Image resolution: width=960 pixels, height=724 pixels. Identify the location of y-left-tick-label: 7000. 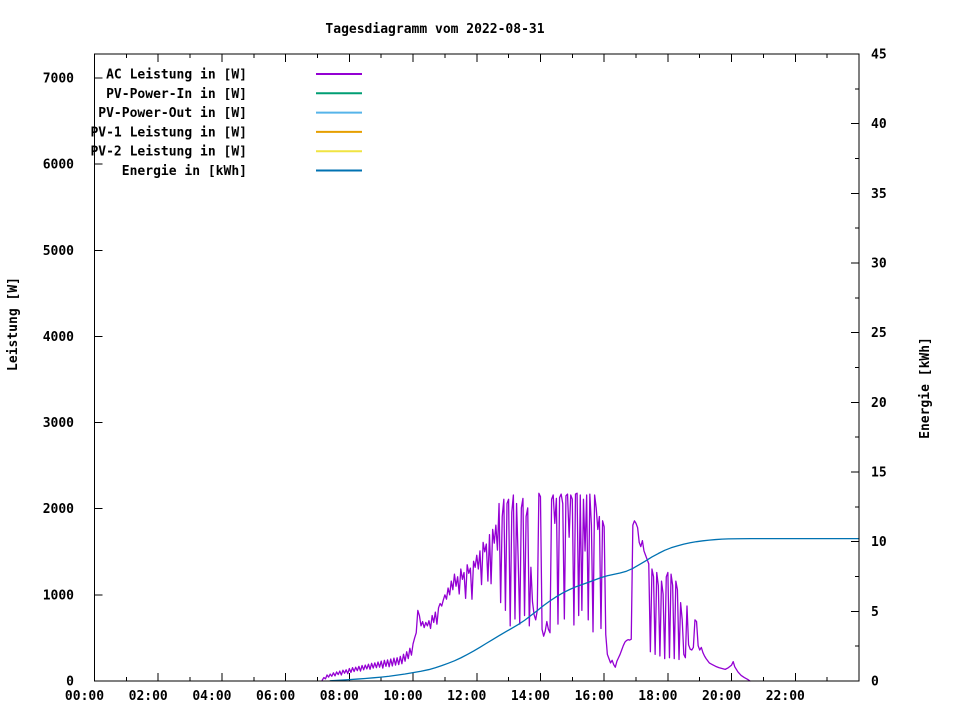
(58, 79).